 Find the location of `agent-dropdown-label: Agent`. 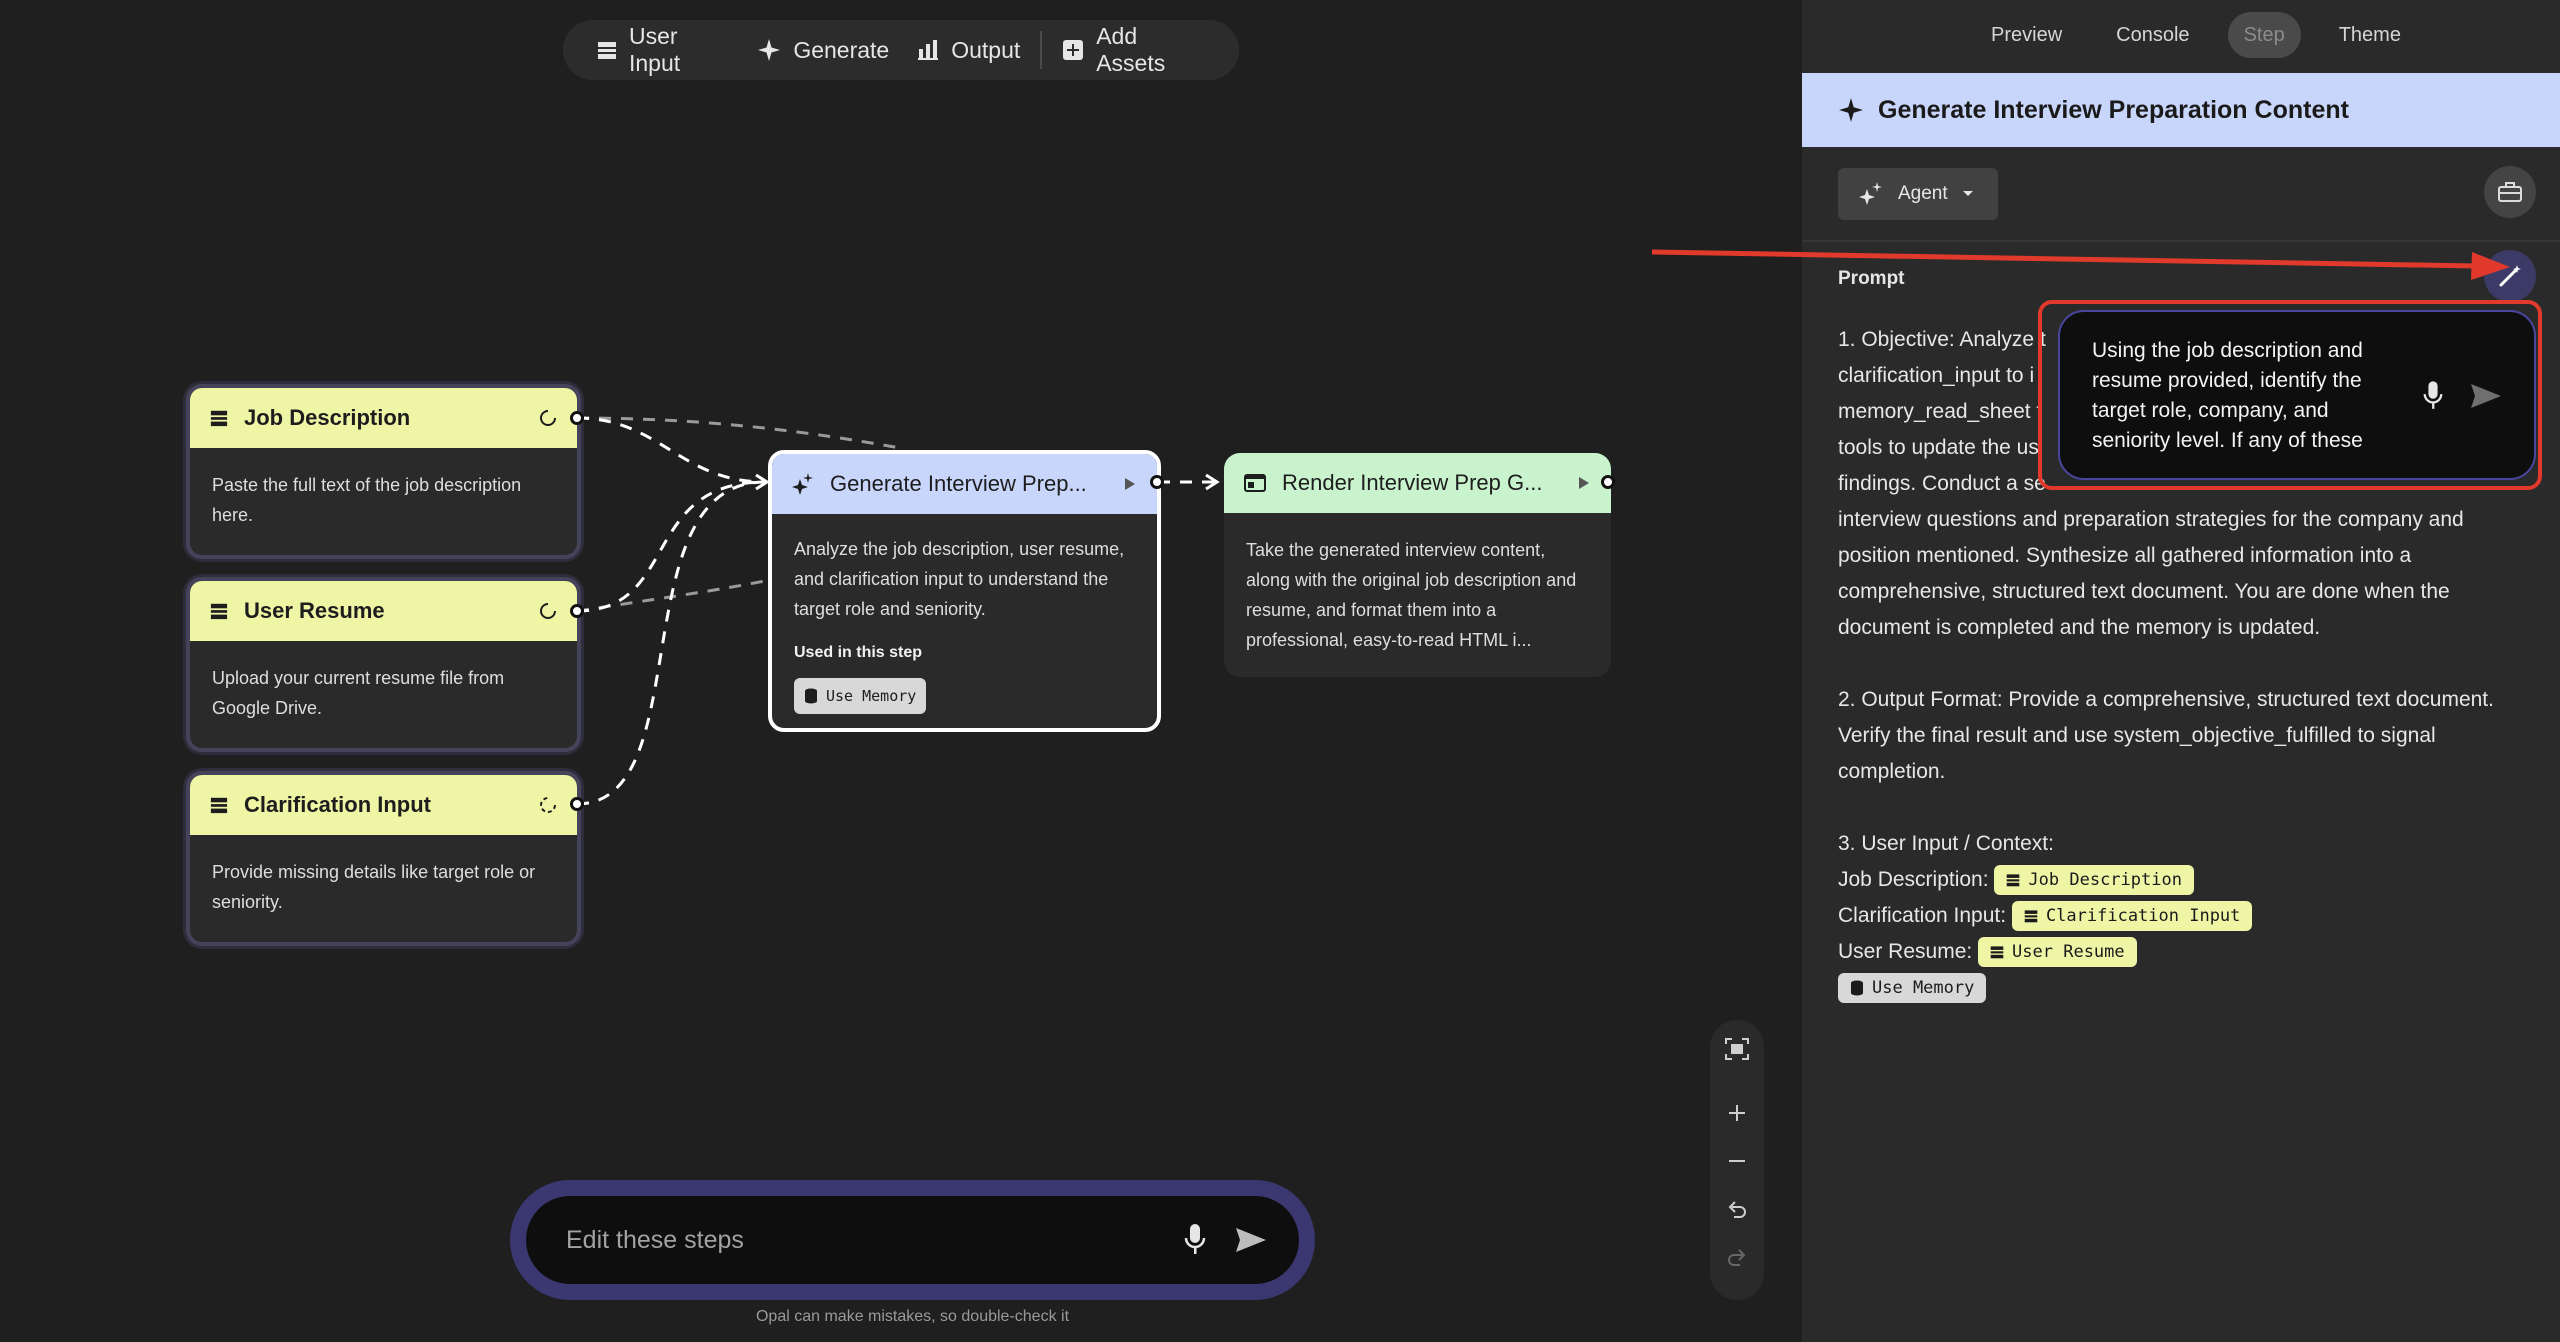

agent-dropdown-label: Agent is located at coordinates (1923, 193).